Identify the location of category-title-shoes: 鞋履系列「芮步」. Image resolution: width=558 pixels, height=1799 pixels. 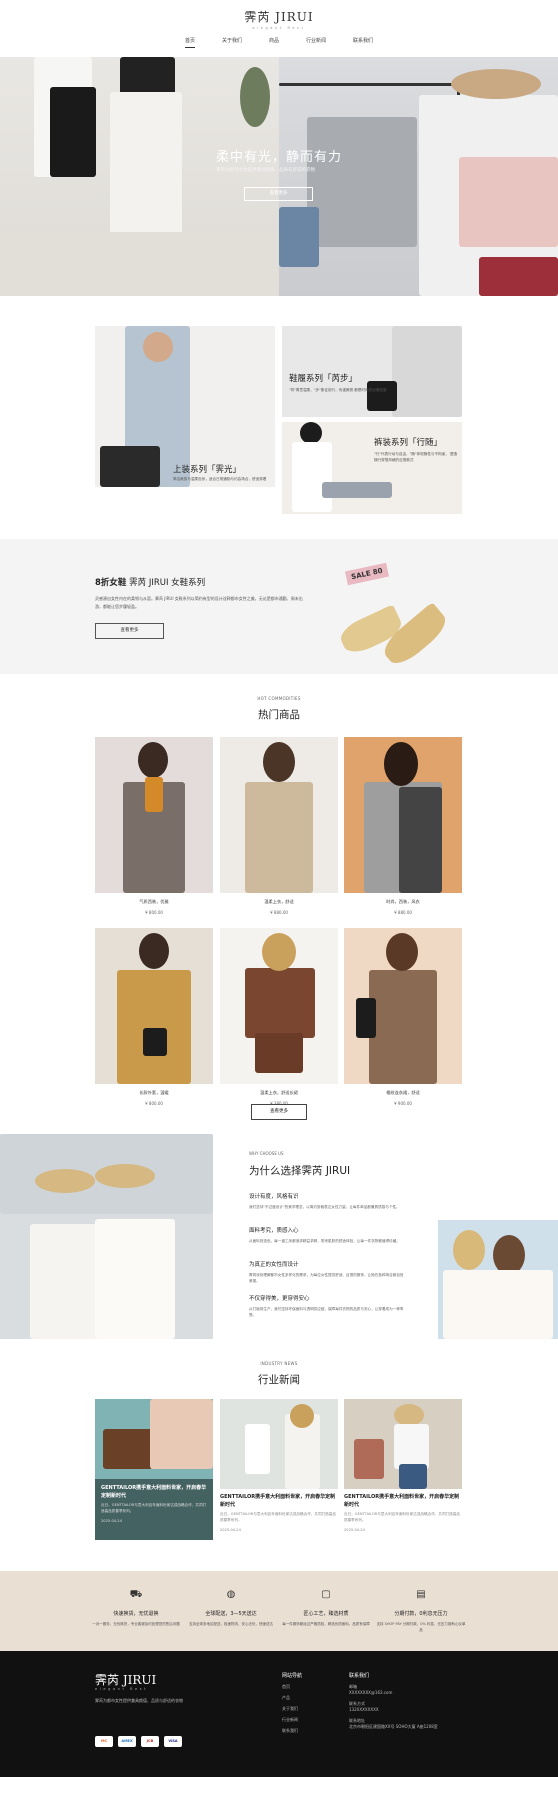
(323, 379).